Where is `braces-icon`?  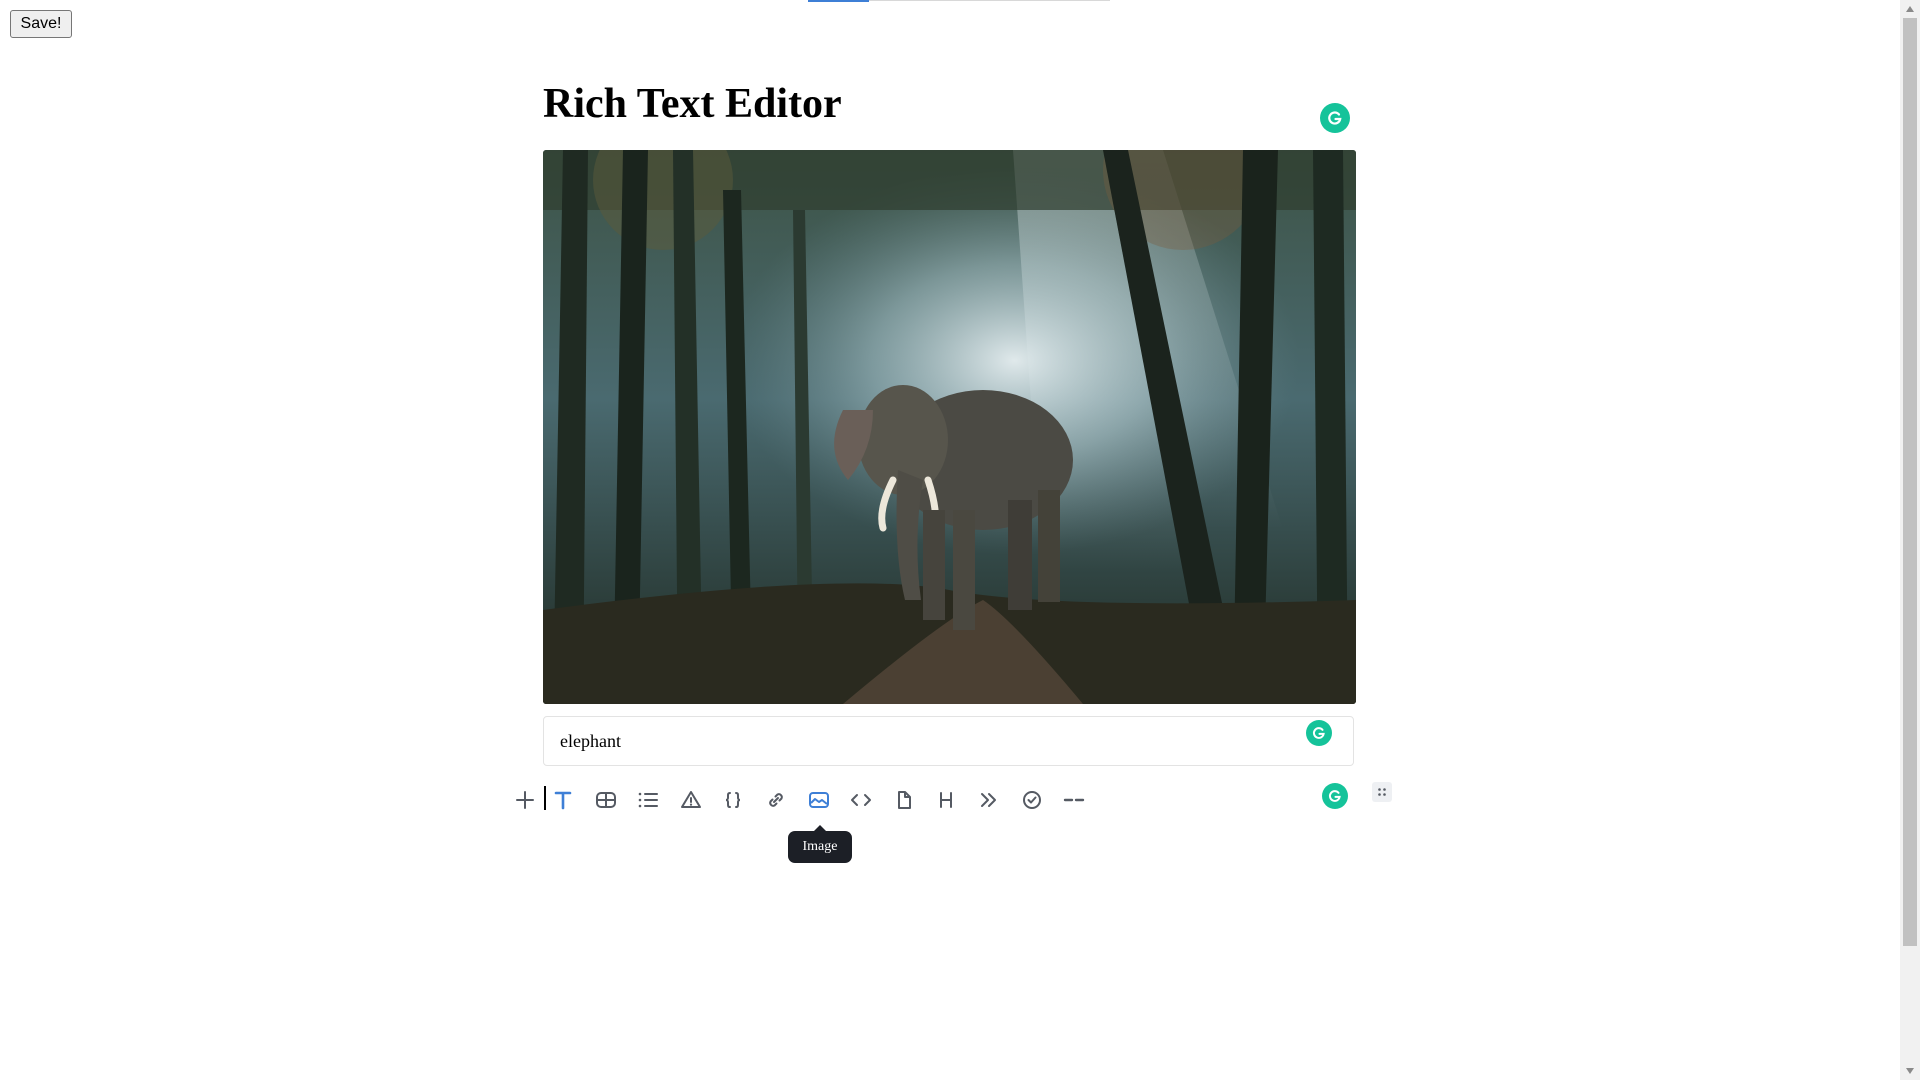
braces-icon is located at coordinates (733, 800).